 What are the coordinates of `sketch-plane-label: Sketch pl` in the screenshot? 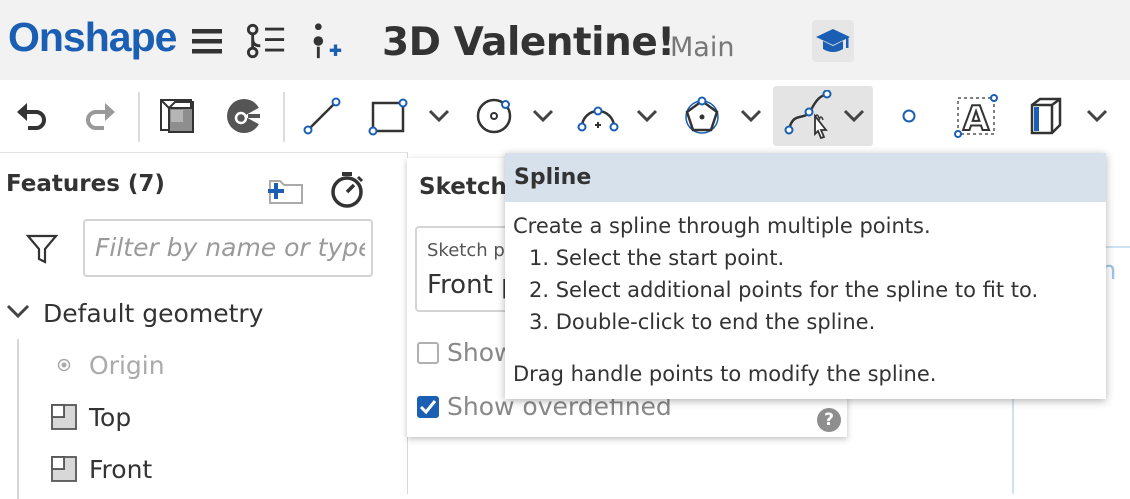 It's located at (468, 250).